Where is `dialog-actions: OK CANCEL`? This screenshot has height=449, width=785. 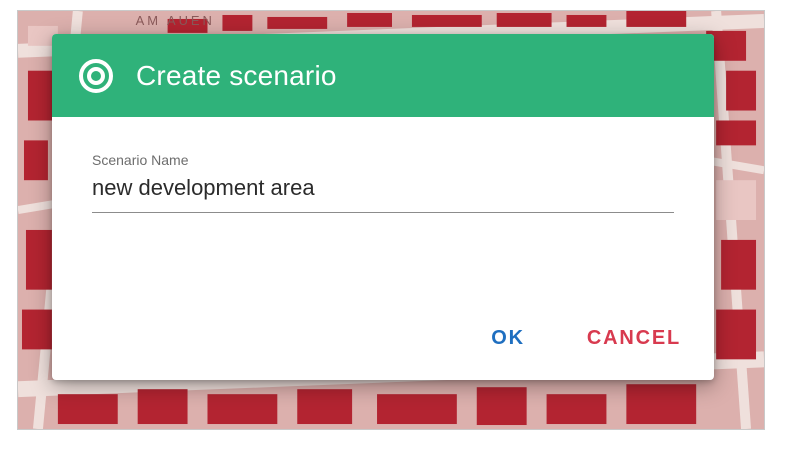 dialog-actions: OK CANCEL is located at coordinates (586, 338).